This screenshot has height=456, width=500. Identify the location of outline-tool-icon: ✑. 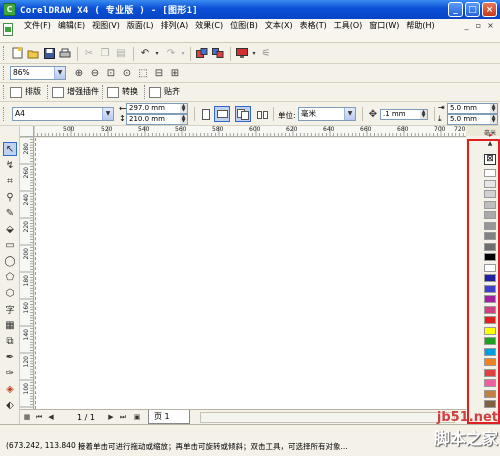
(10, 373).